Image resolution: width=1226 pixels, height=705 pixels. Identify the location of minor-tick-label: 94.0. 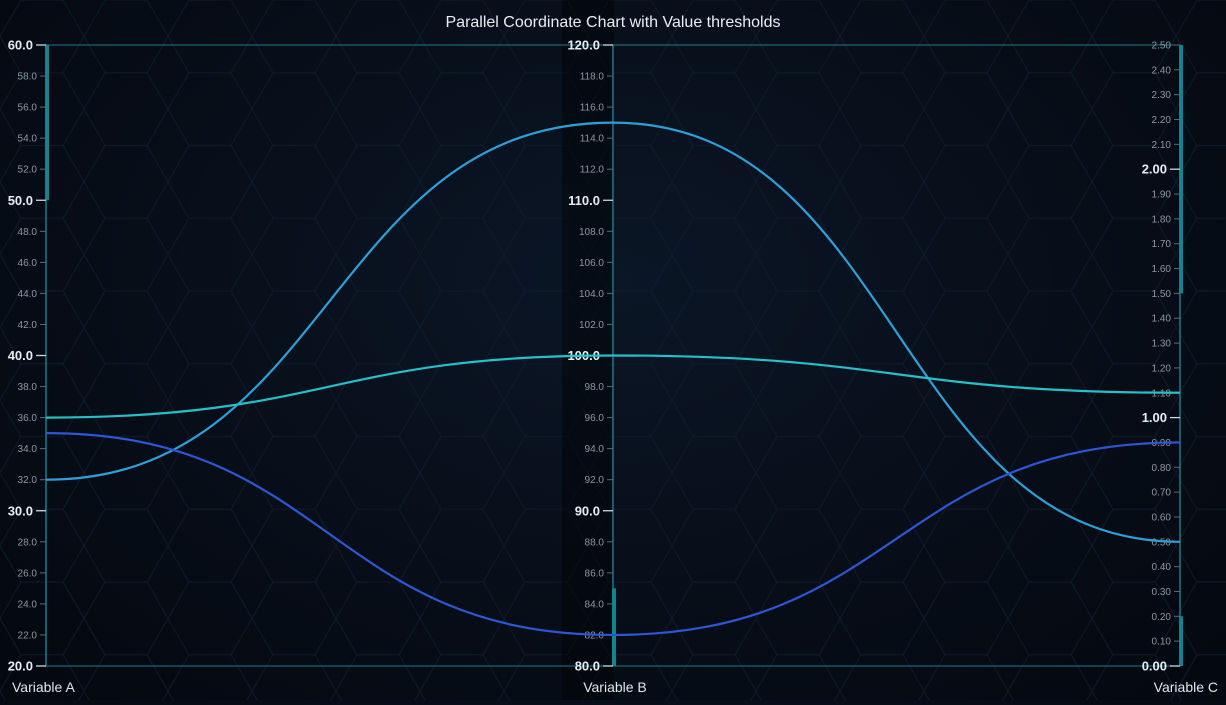
(595, 449).